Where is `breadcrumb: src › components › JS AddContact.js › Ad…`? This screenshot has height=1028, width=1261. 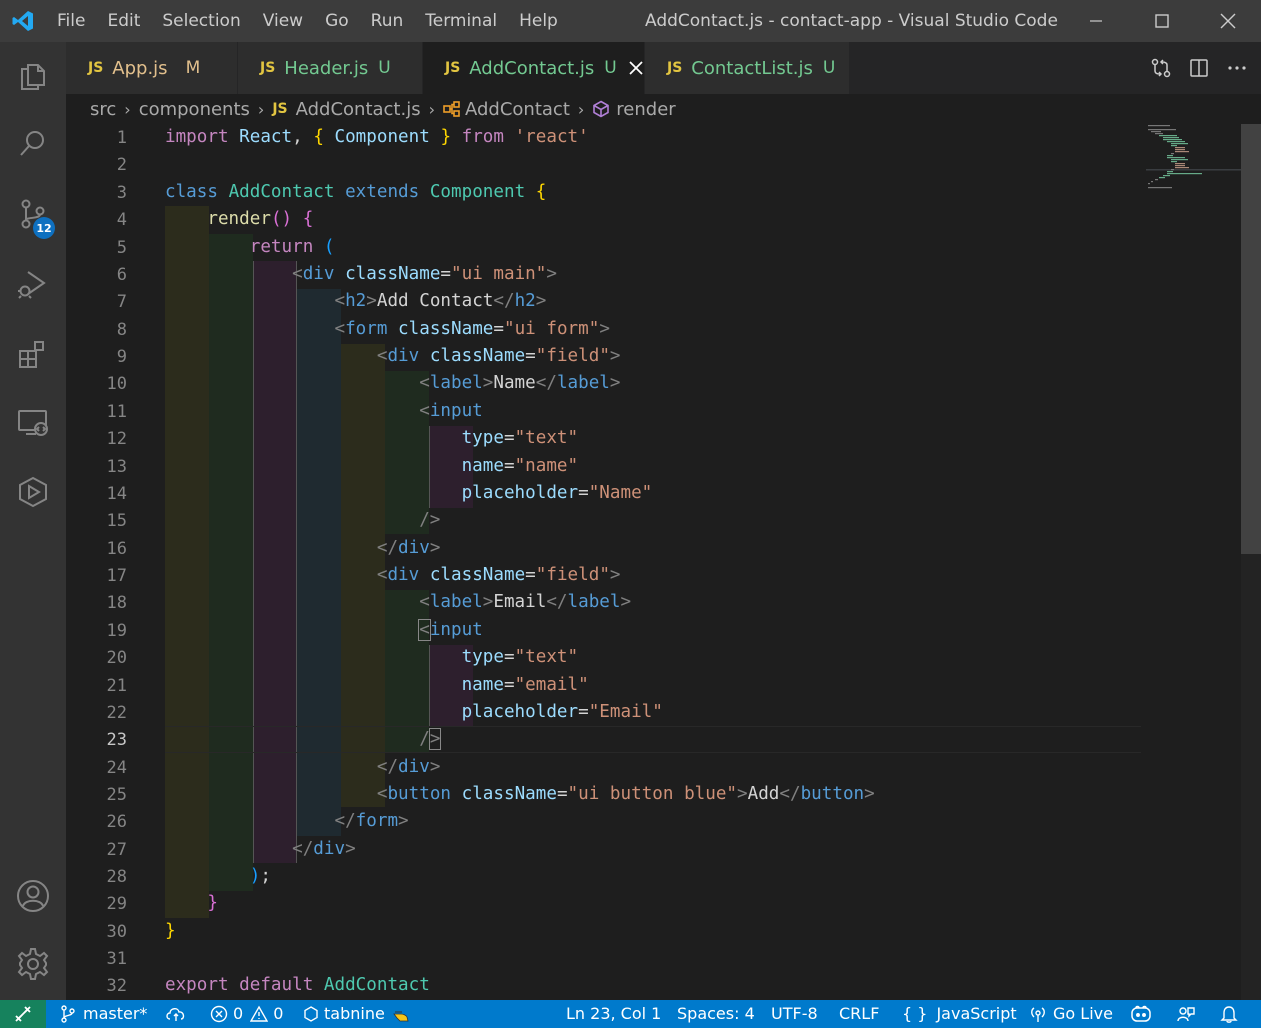
breadcrumb: src › components › JS AddContact.js › Ad… is located at coordinates (663, 109).